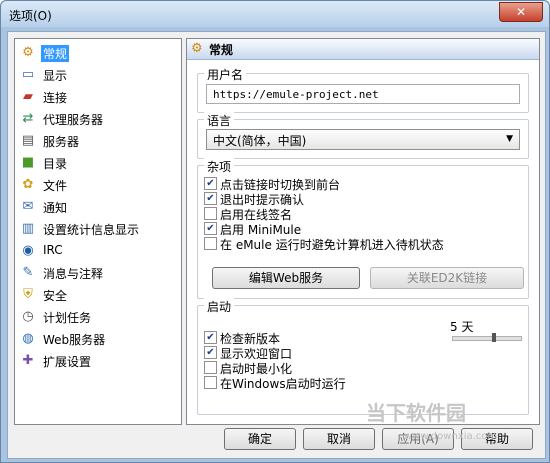 This screenshot has width=550, height=463. What do you see at coordinates (91, 230) in the screenshot?
I see `nav-item-label: 设置统计信息显示` at bounding box center [91, 230].